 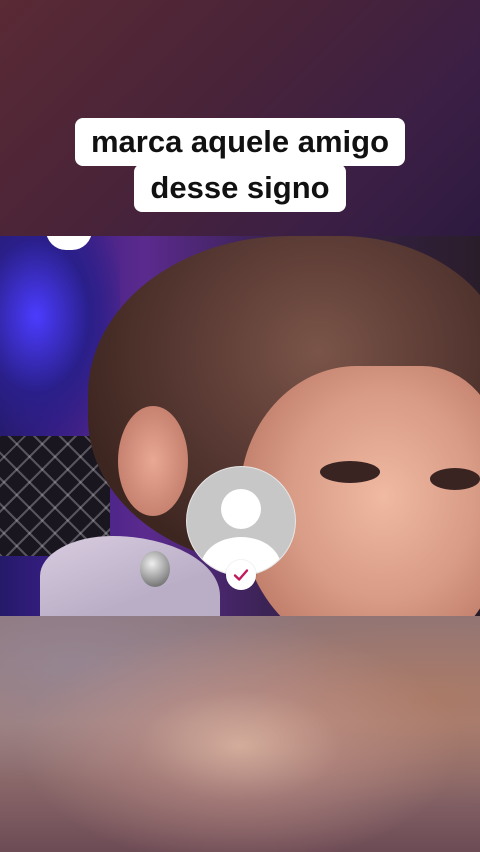 I want to click on checkmark-glyph, so click(x=241, y=575).